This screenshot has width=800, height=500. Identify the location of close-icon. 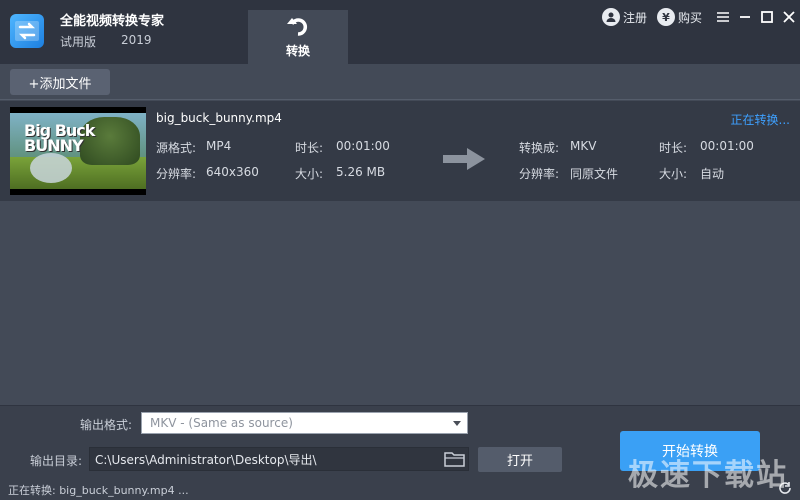
(789, 17).